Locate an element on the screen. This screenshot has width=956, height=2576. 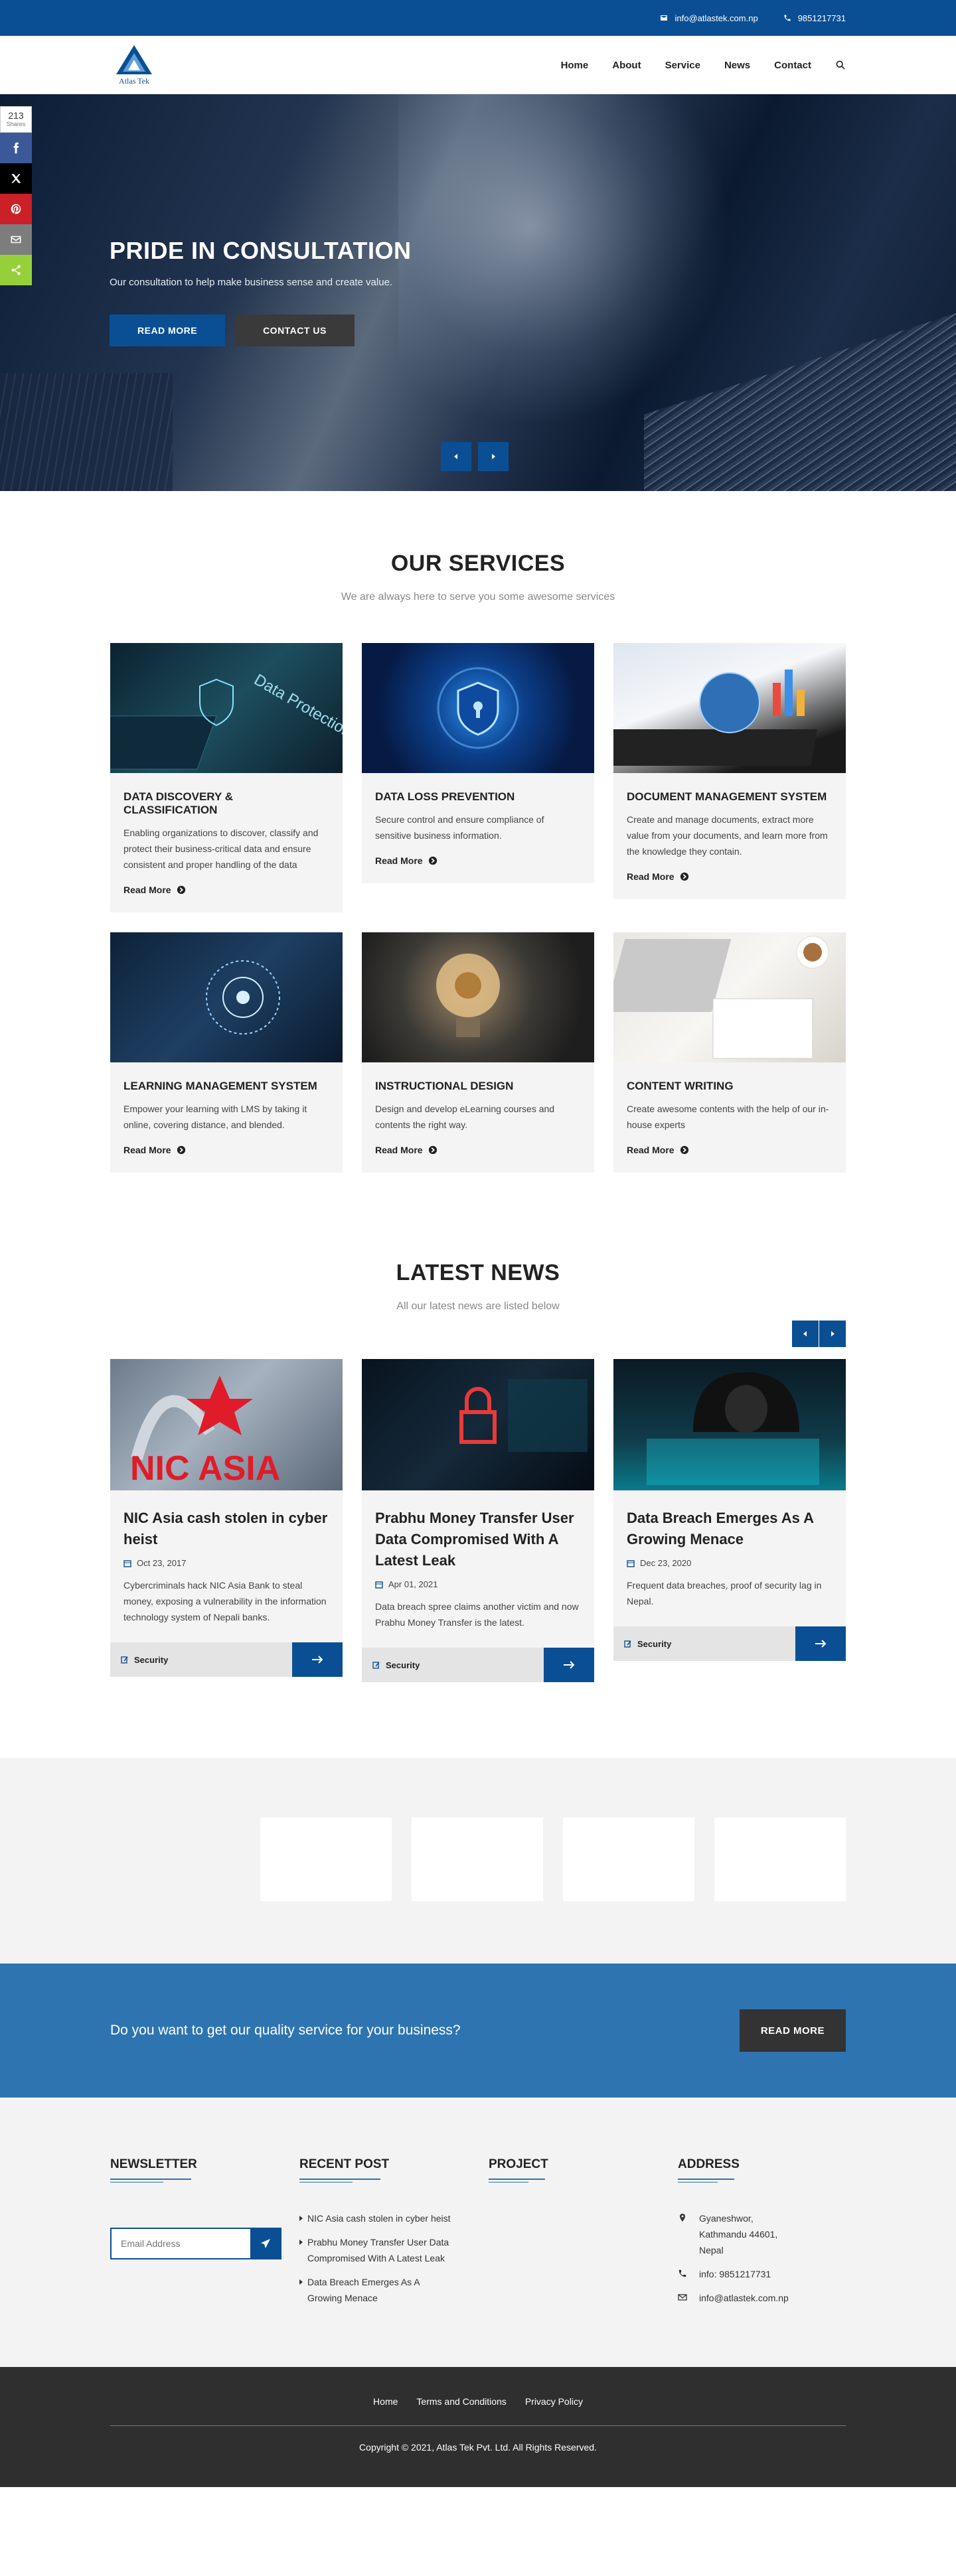
red-lock-illustration is located at coordinates (523, 1415).